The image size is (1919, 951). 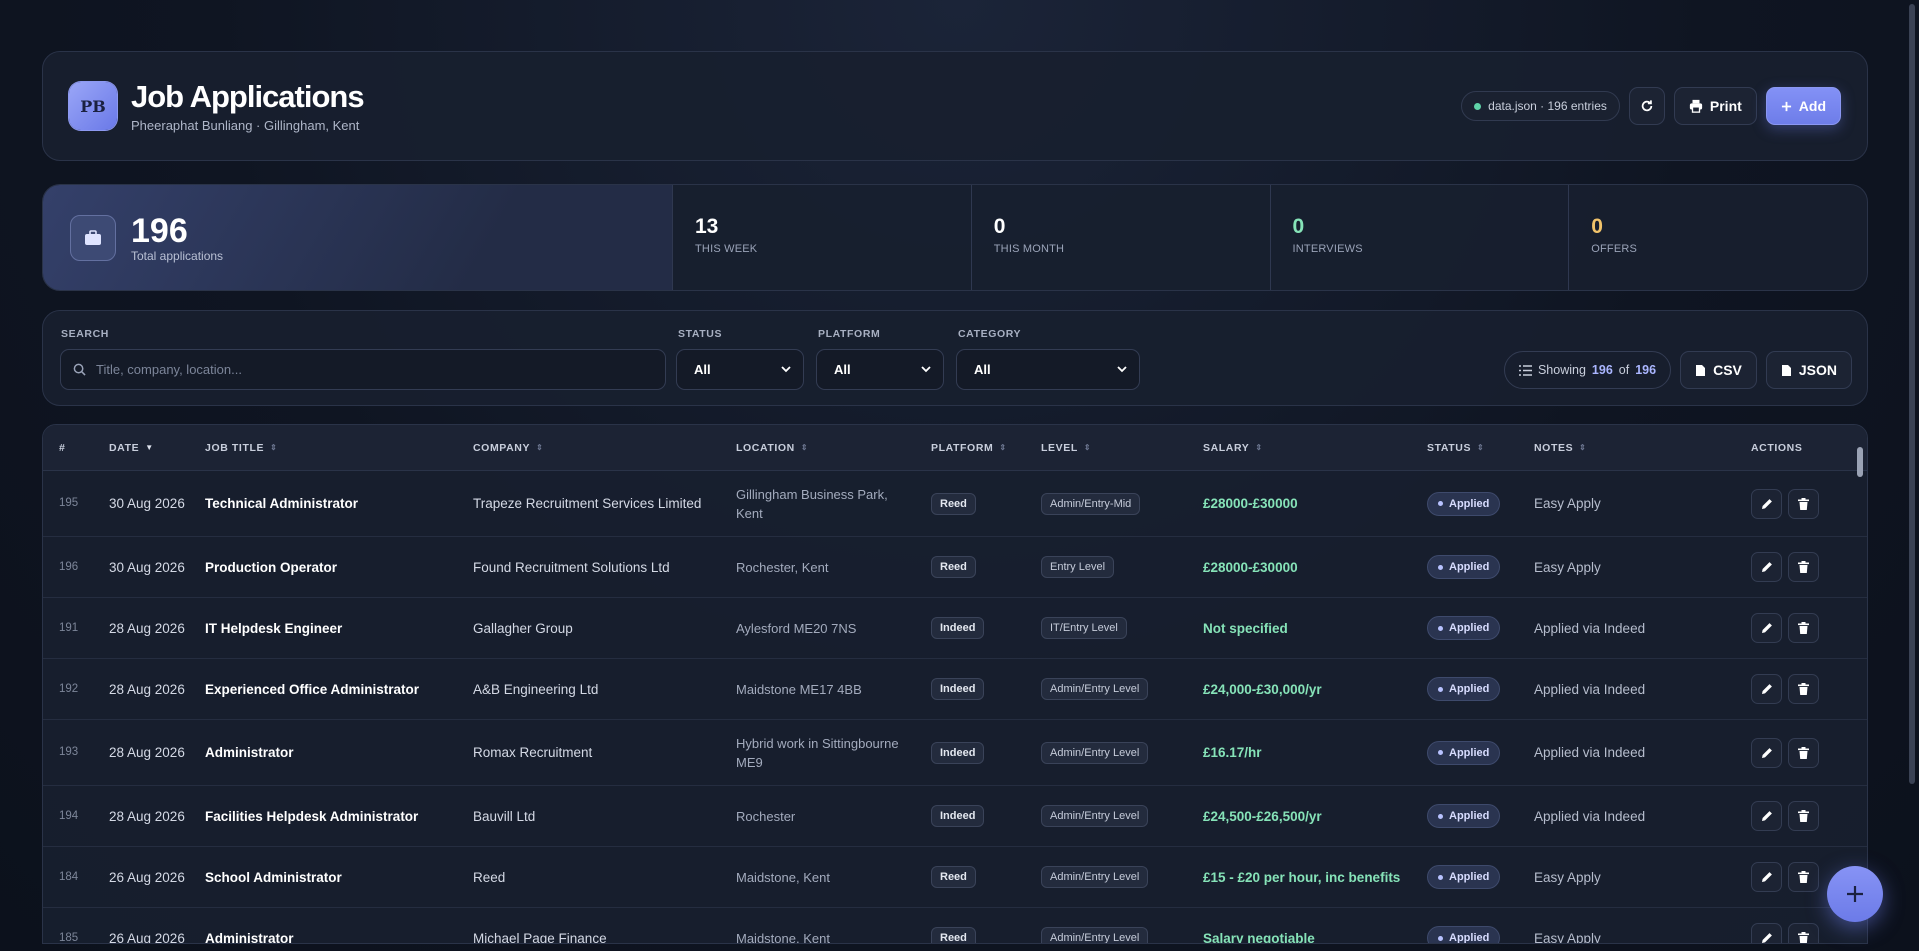 I want to click on table-scrollbar-thumb, so click(x=1860, y=462).